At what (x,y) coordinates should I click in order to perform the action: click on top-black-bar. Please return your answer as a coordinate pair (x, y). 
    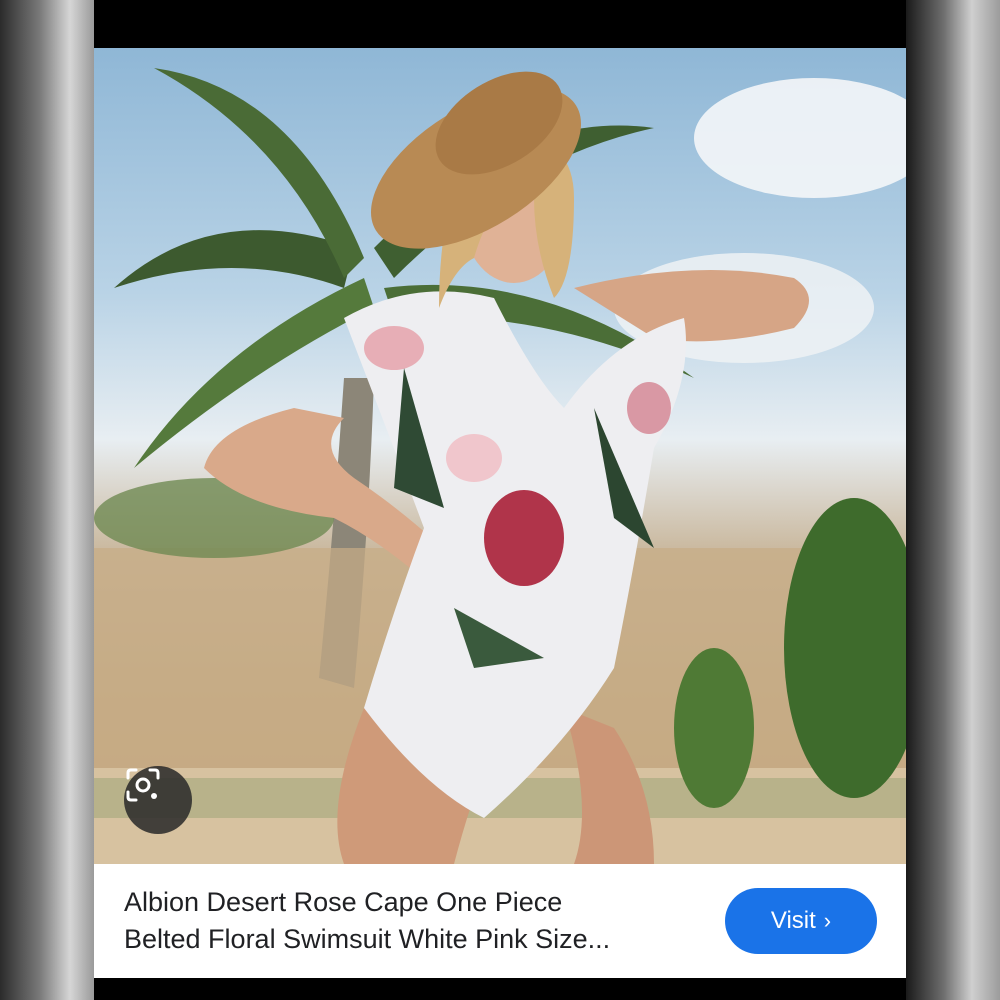
    Looking at the image, I should click on (500, 24).